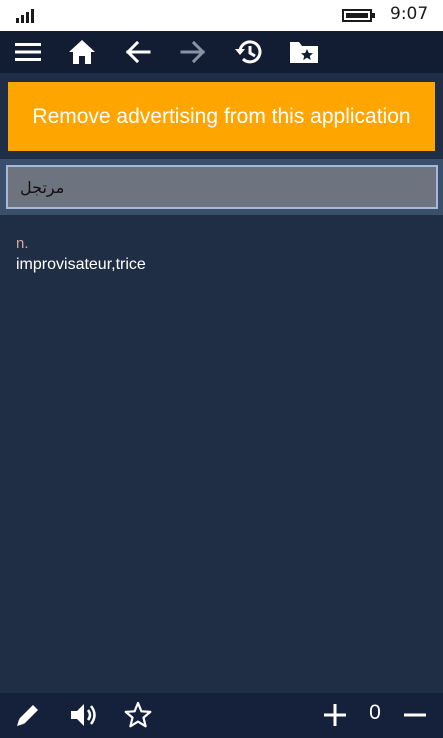  Describe the element at coordinates (27, 15) in the screenshot. I see `signal-bars-icon` at that location.